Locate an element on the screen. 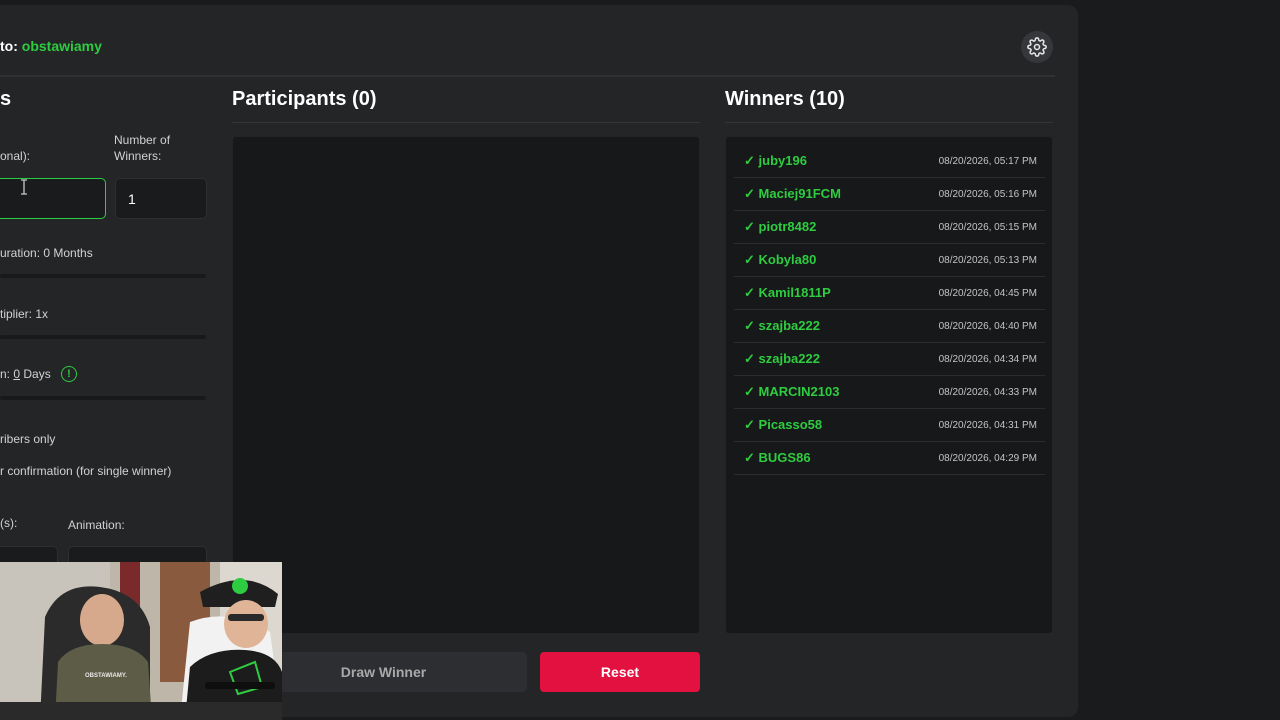 The height and width of the screenshot is (720, 1280). winner-row: ✓ szajba222 08/20/2026, 04:34 PM is located at coordinates (889, 359).